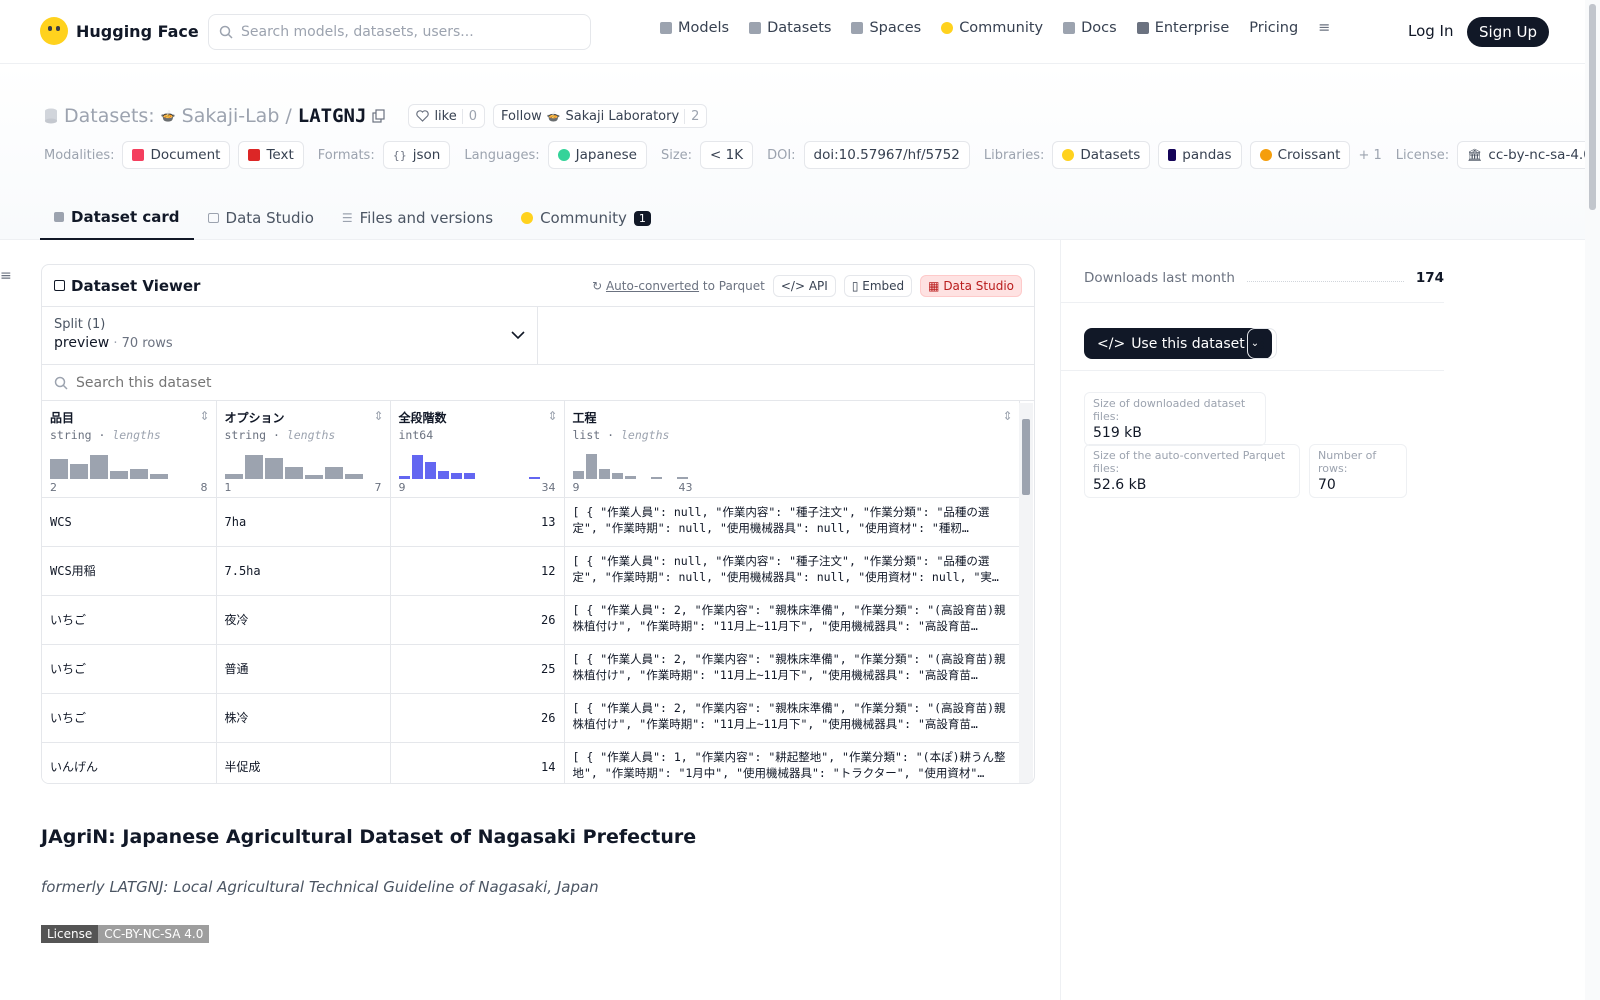 The width and height of the screenshot is (1600, 1000). What do you see at coordinates (886, 28) in the screenshot?
I see `nav-spaces: Spaces` at bounding box center [886, 28].